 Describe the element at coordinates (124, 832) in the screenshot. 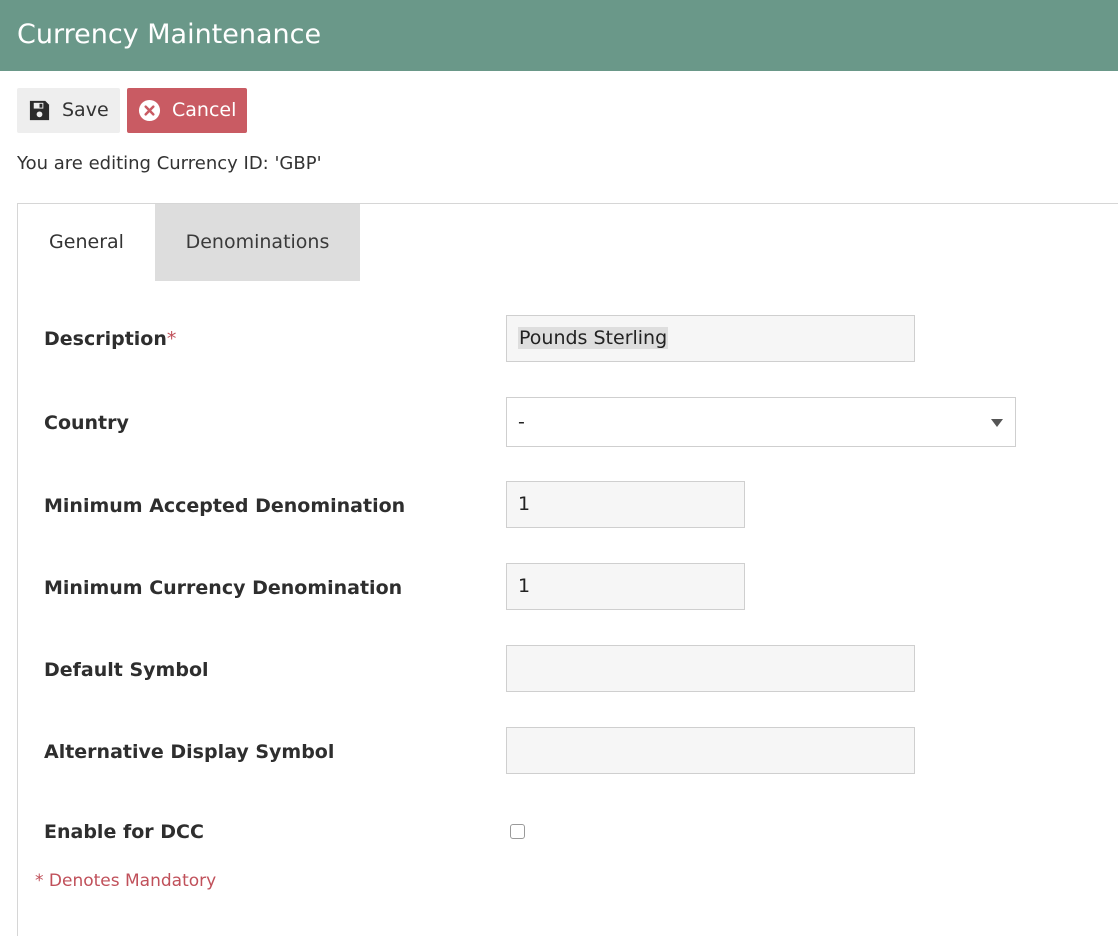

I see `enable-dcc-label: Enable for DCC` at that location.